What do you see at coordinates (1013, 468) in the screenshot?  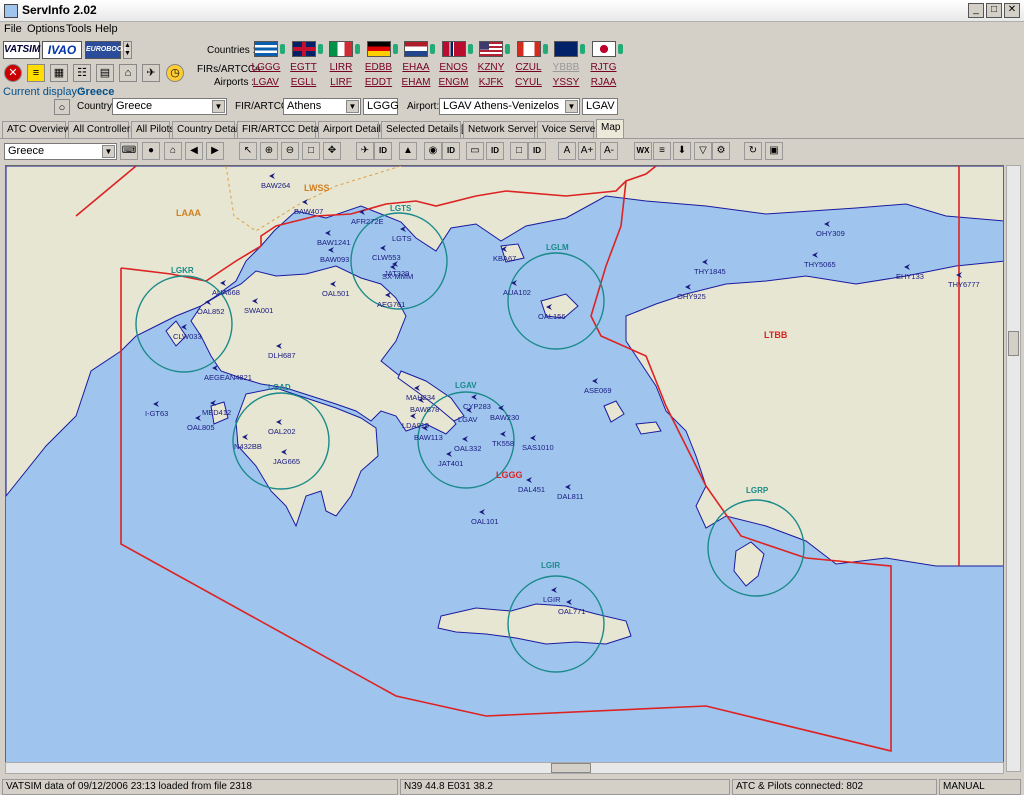 I see `vertical-scrollbar` at bounding box center [1013, 468].